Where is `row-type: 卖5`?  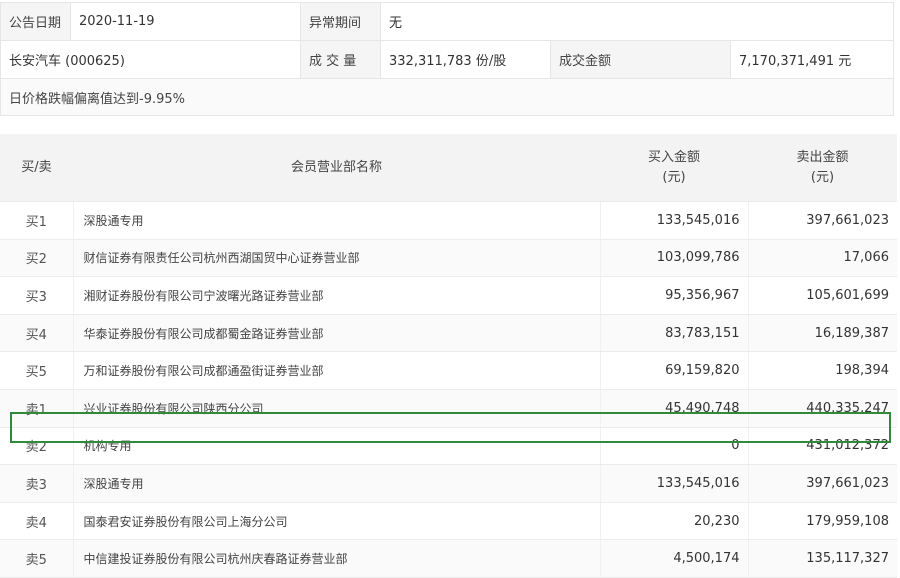
row-type: 卖5 is located at coordinates (36, 558).